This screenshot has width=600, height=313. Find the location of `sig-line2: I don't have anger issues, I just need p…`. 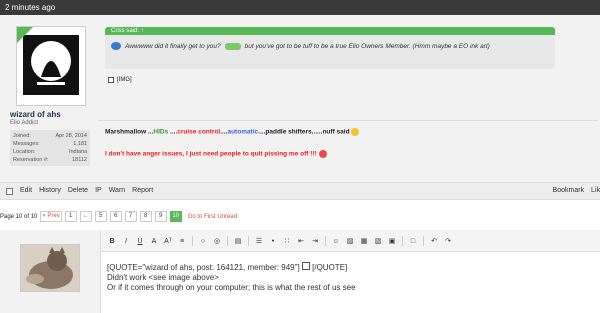

sig-line2: I don't have anger issues, I just need p… is located at coordinates (211, 154).